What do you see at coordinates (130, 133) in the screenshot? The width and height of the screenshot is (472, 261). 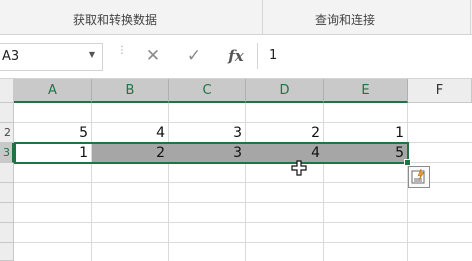 I see `cell-b2: 4` at bounding box center [130, 133].